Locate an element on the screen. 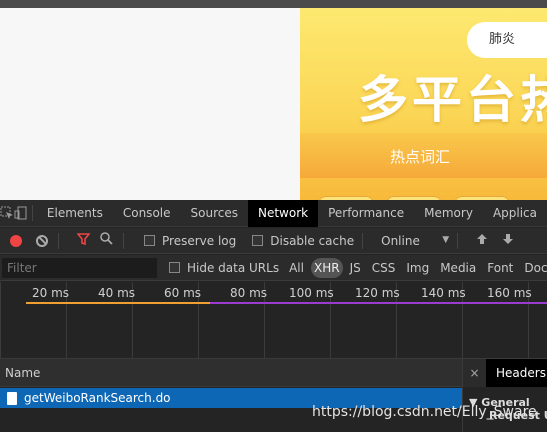 Image resolution: width=547 pixels, height=432 pixels. timeline-tick-label: 120 ms is located at coordinates (377, 293).